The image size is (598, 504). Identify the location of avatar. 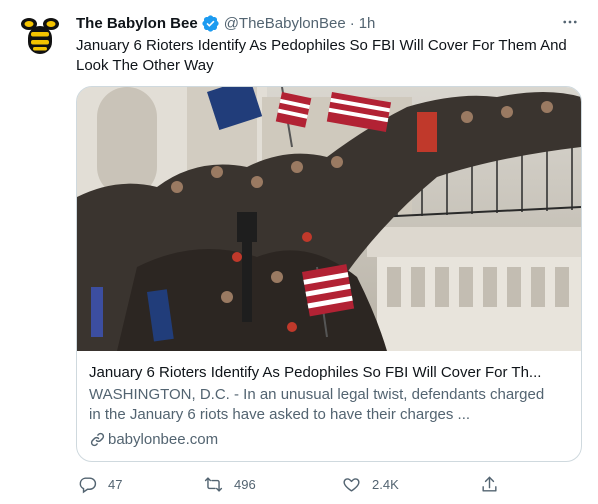
(40, 34).